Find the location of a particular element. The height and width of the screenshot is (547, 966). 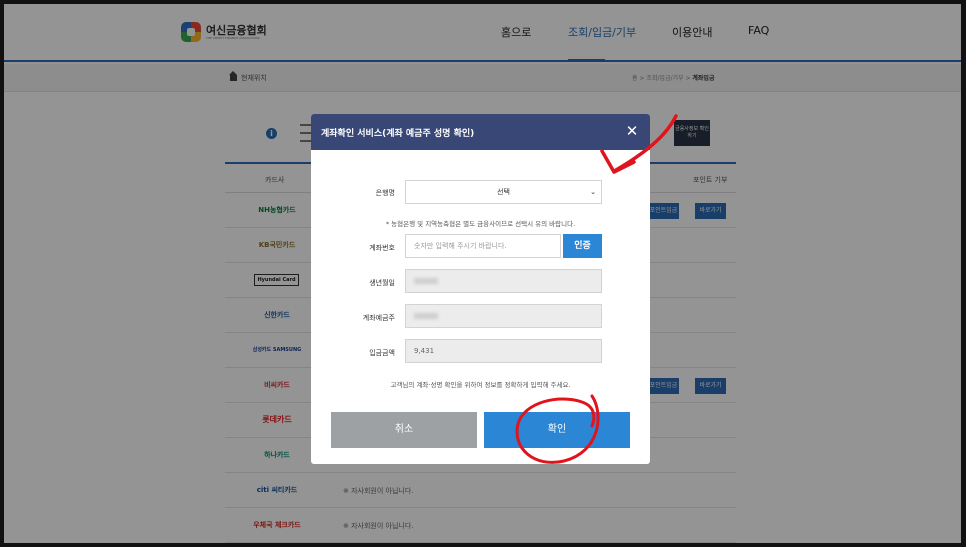

bank-note: * 농협은행 및 지역농축협은 별도 금융사이므로 선택시 유의 바랍니다. is located at coordinates (480, 224).